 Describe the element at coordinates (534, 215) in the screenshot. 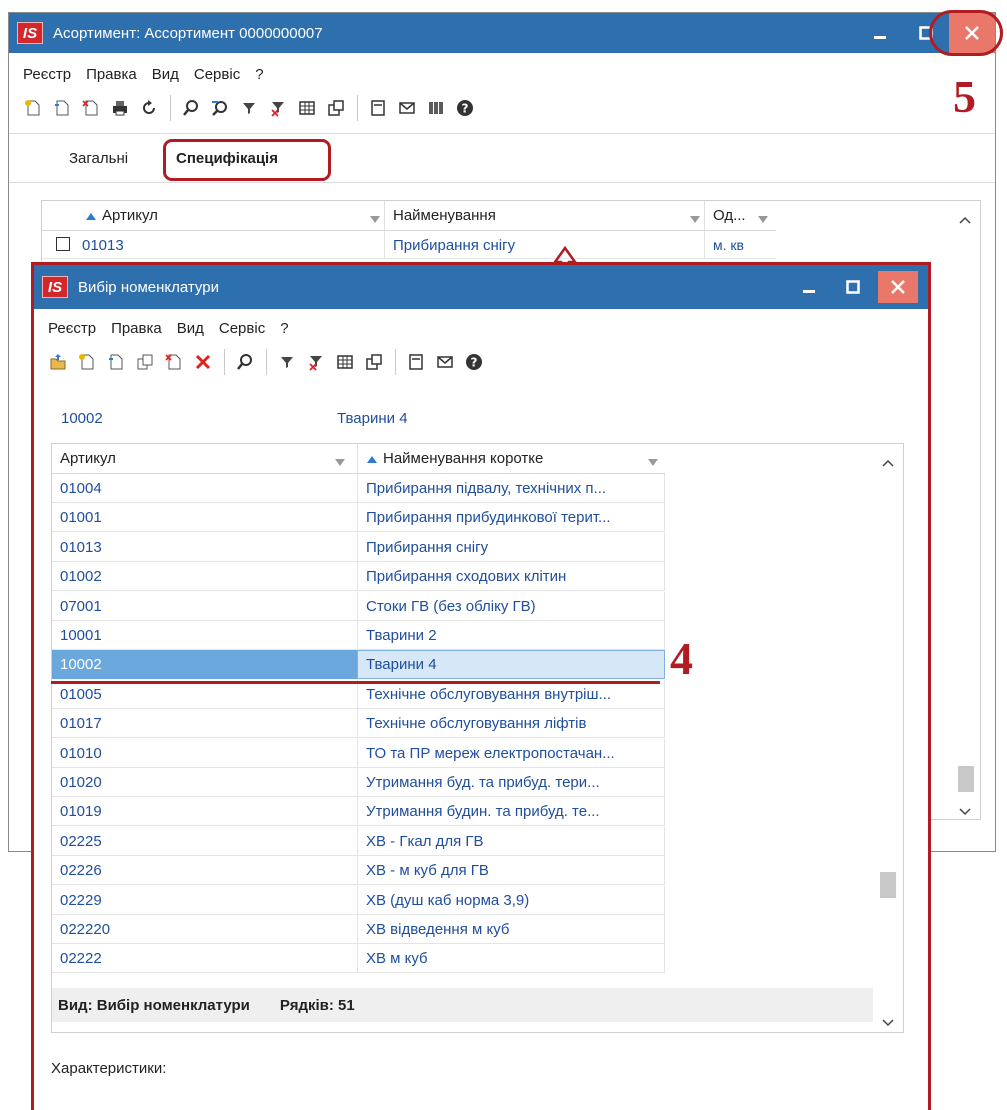

I see `column-header-name: Найменування` at that location.